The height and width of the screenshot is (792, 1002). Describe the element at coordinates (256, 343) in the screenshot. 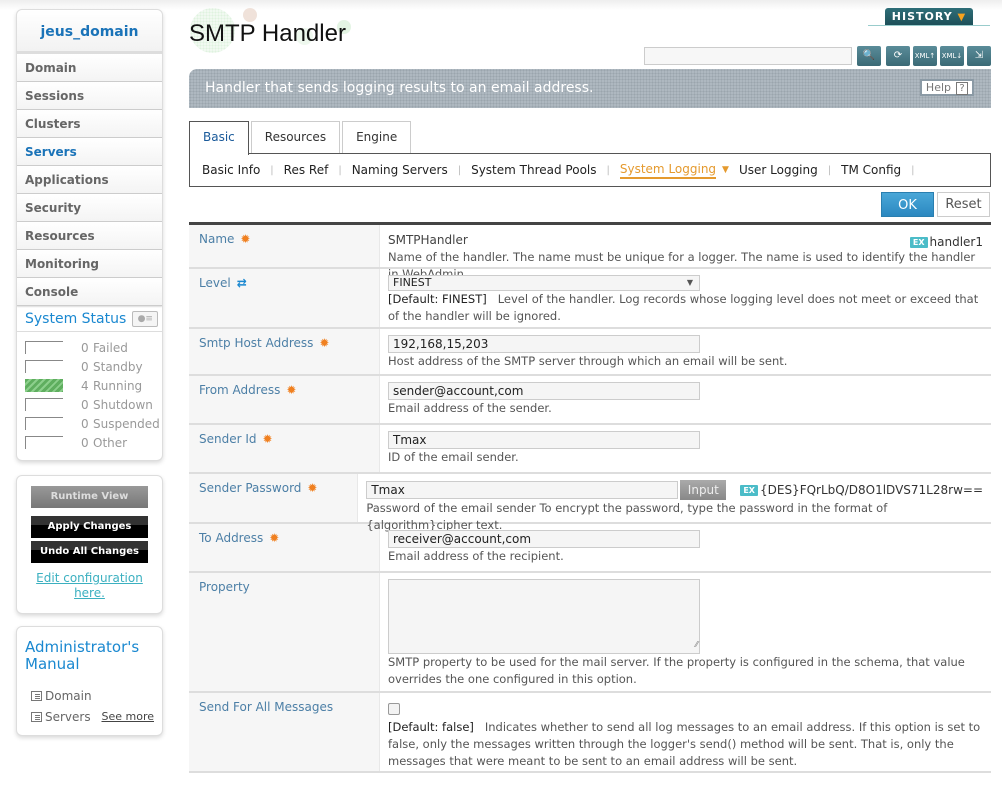

I see `label-text: Smtp Host Address` at that location.